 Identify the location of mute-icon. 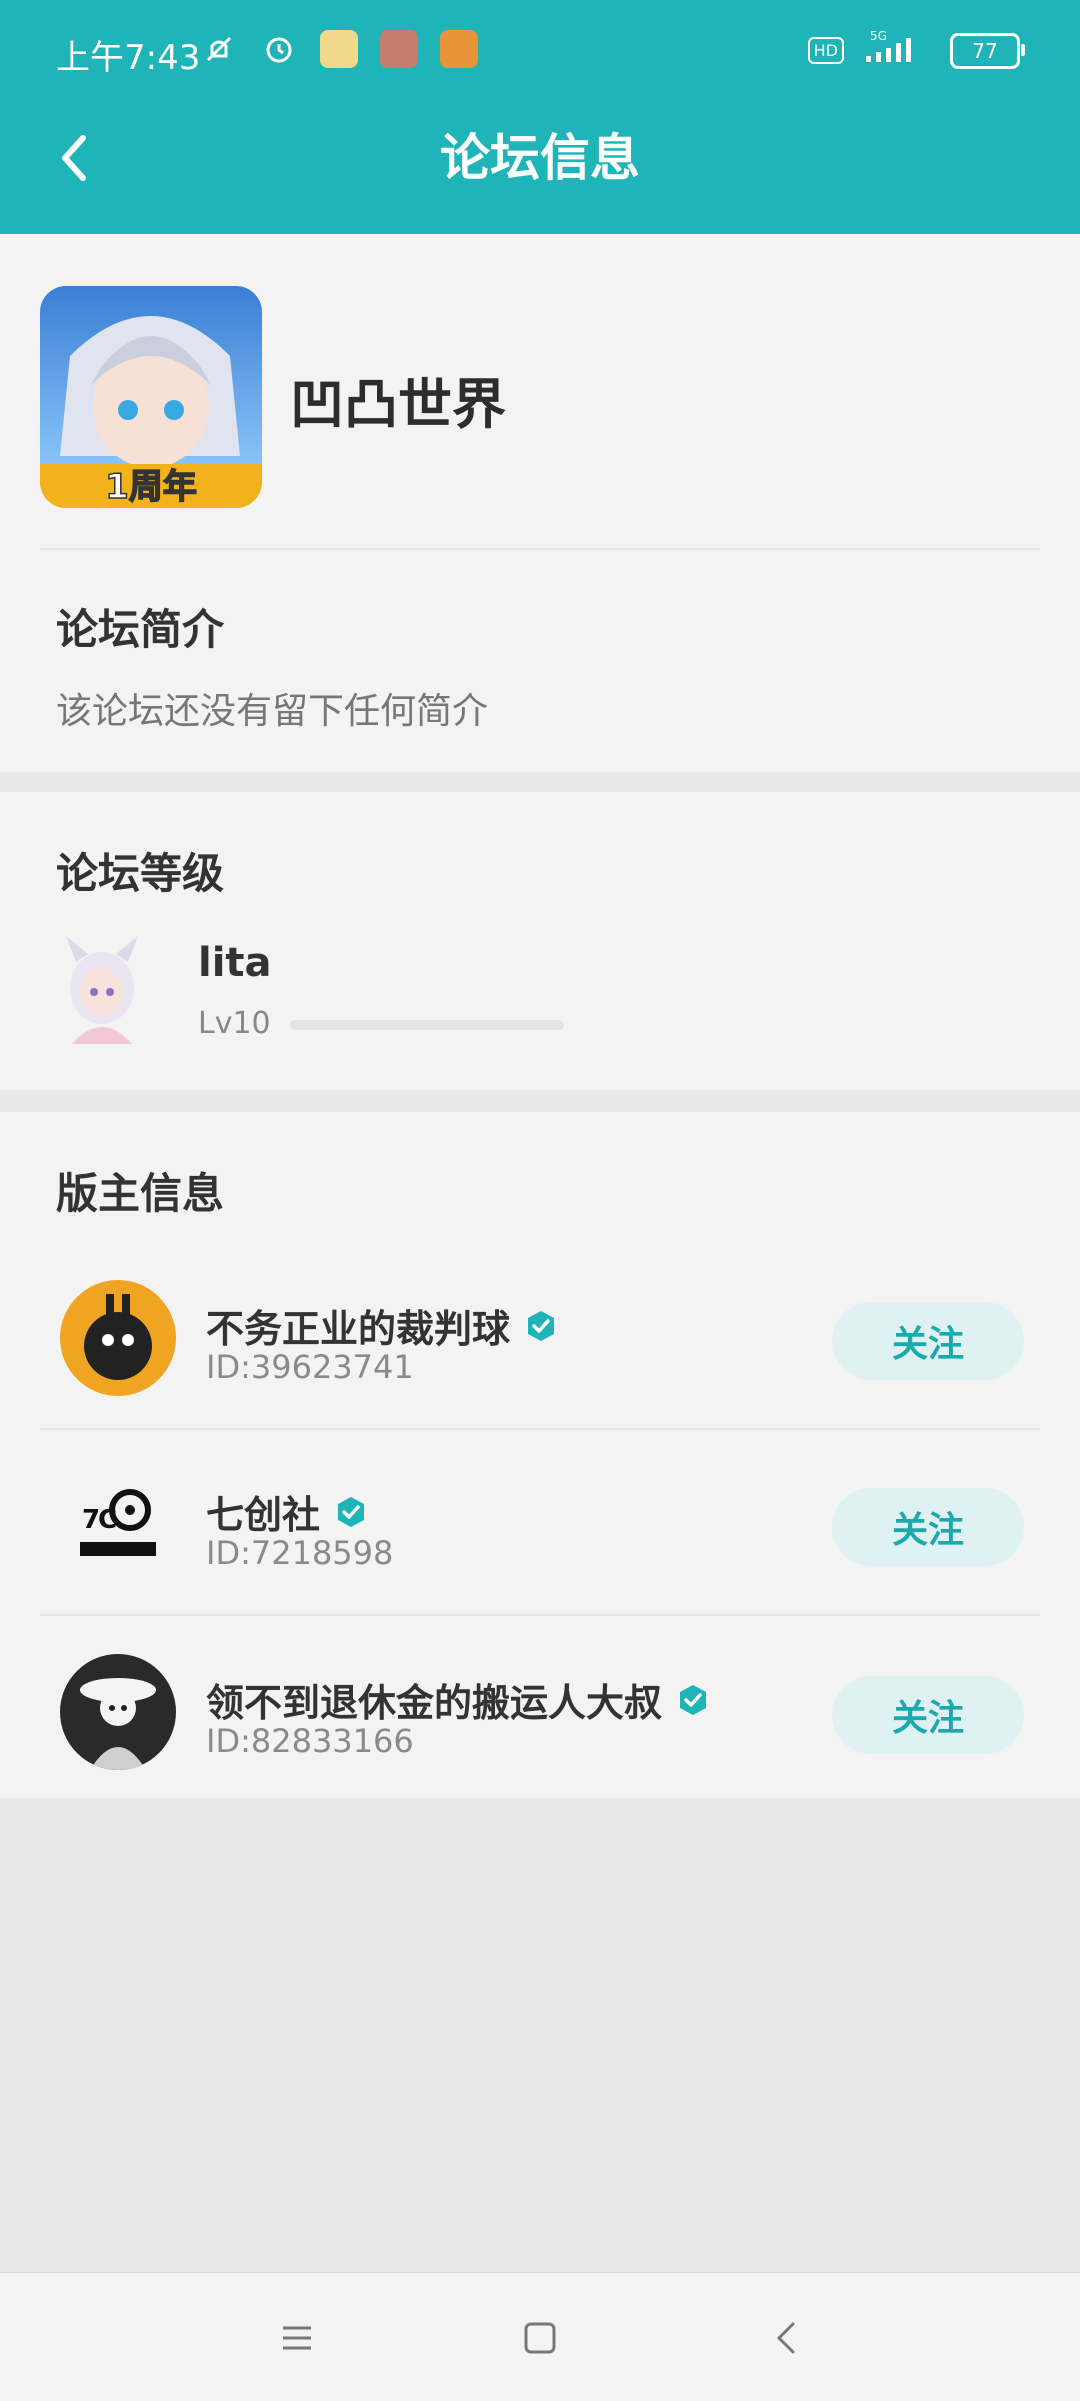
(219, 49).